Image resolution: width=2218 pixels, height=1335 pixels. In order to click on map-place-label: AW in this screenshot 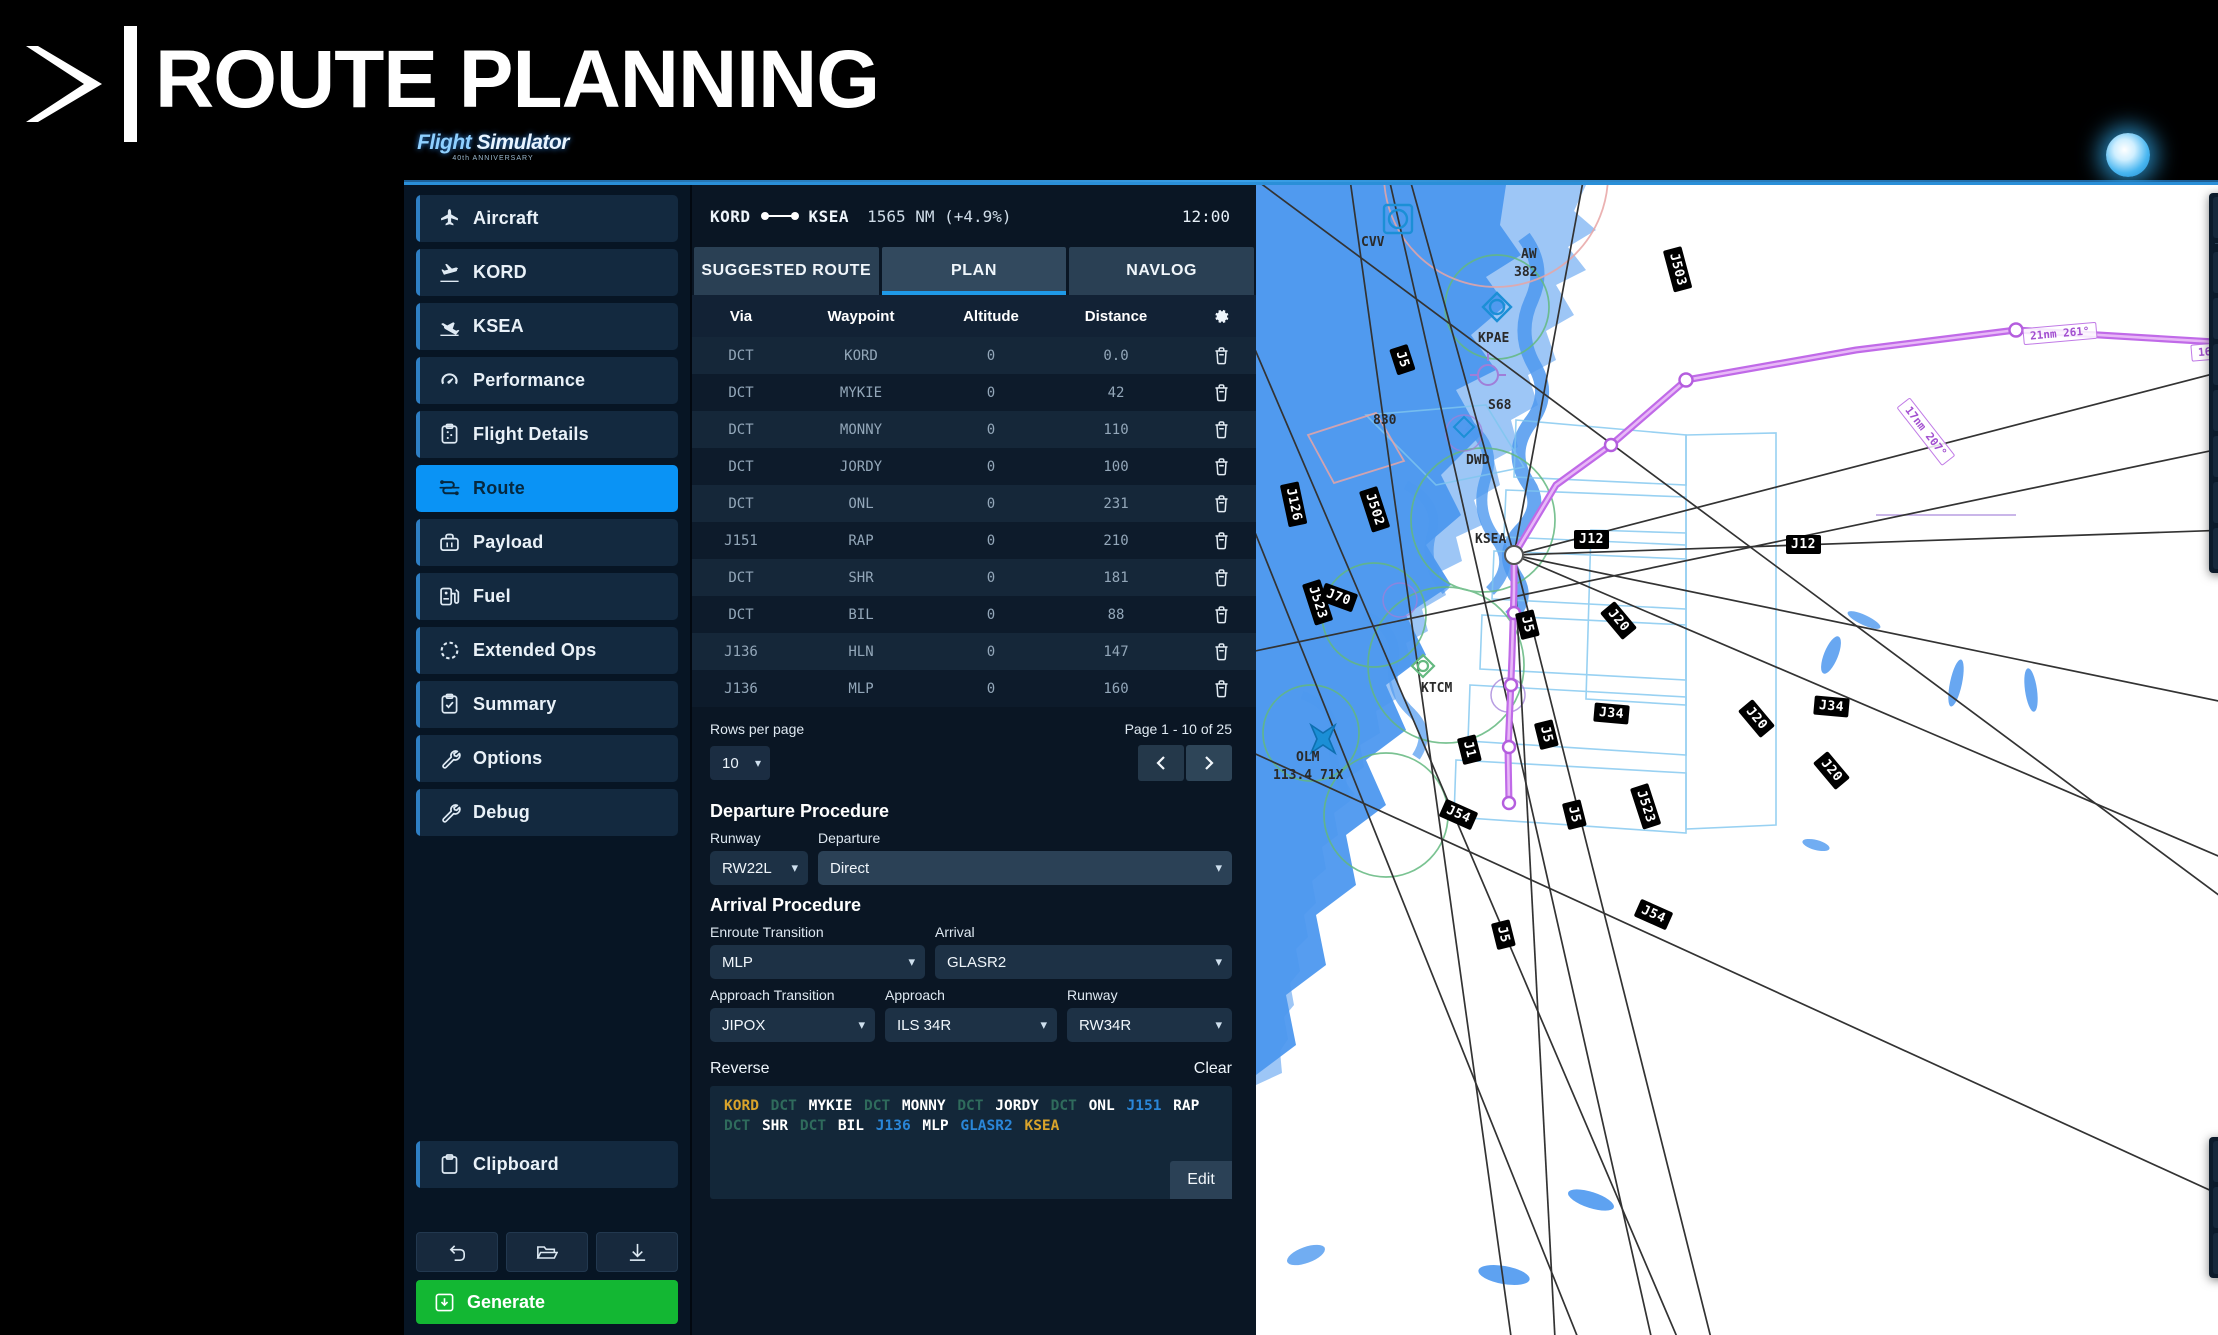, I will do `click(1529, 254)`.